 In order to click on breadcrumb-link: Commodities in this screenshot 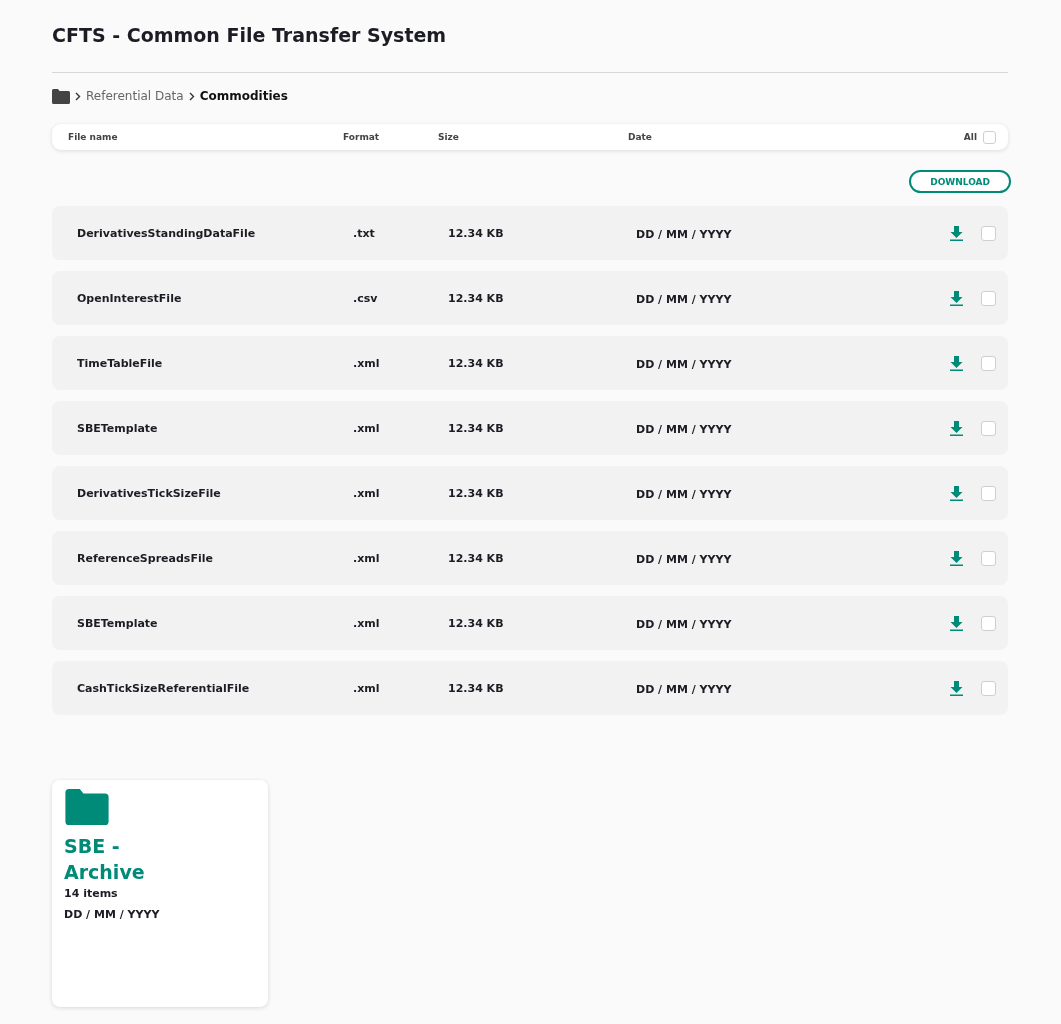, I will do `click(243, 96)`.